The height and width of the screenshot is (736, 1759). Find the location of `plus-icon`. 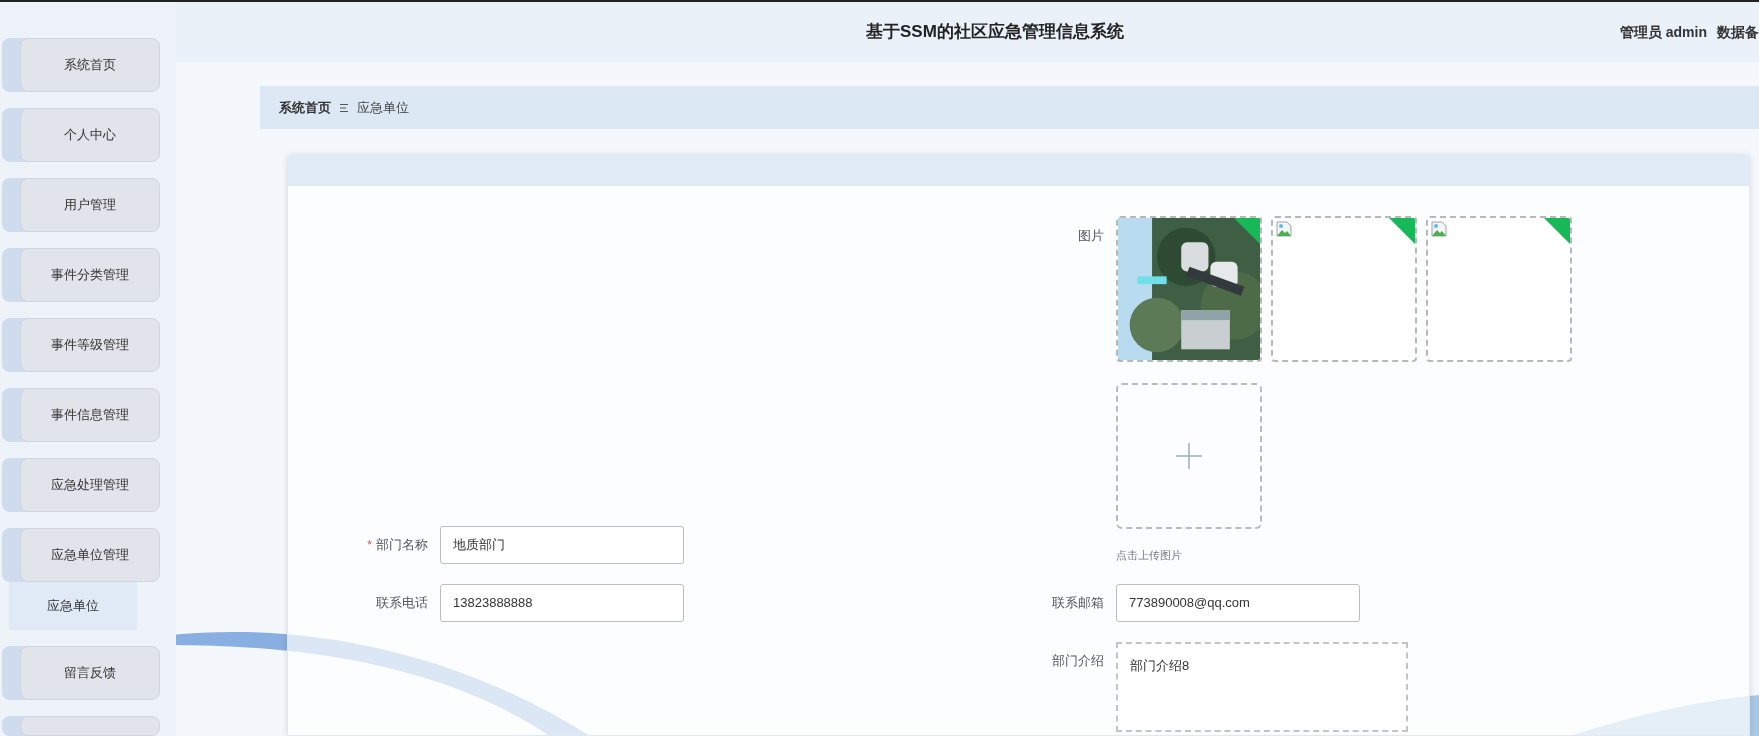

plus-icon is located at coordinates (1189, 456).